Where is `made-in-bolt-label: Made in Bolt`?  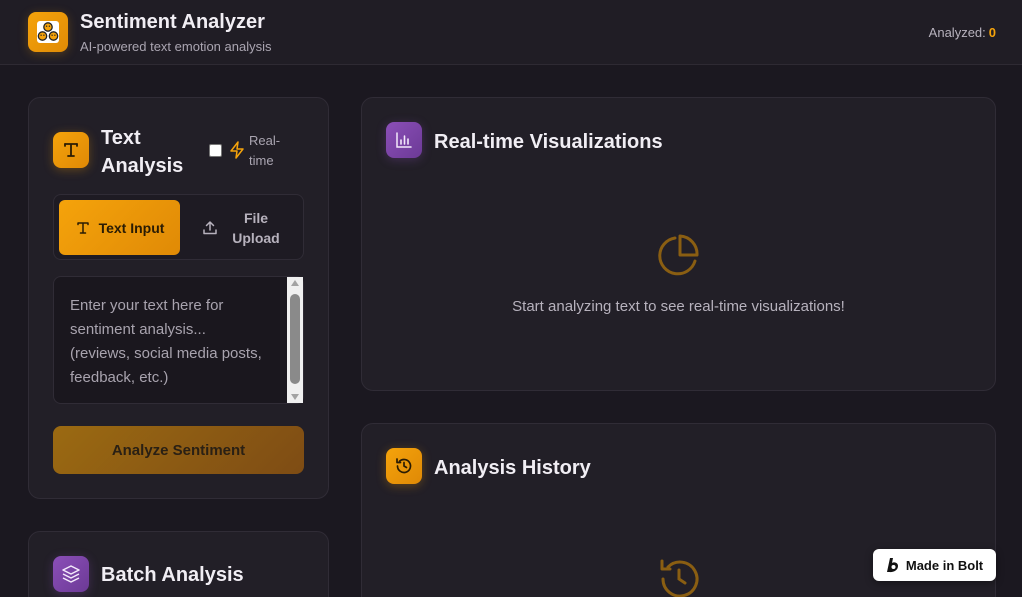 made-in-bolt-label: Made in Bolt is located at coordinates (944, 565).